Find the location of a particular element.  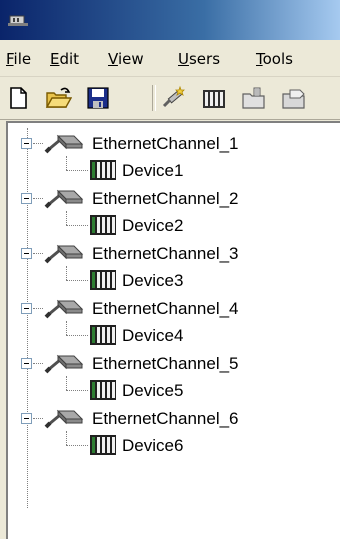

tree-device-1: Device1 is located at coordinates (165, 171).